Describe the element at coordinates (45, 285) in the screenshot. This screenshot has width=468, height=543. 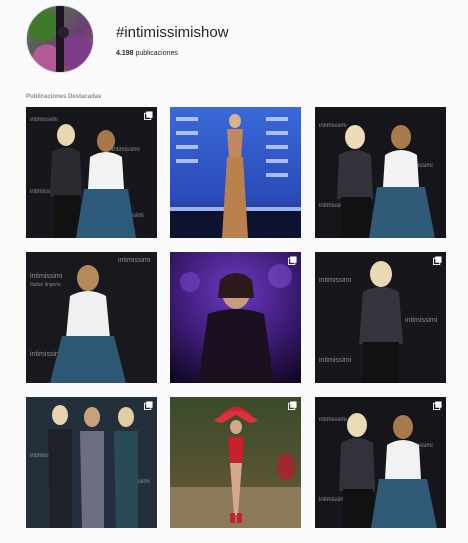
I see `brand-tagline: Italian lingerie` at that location.